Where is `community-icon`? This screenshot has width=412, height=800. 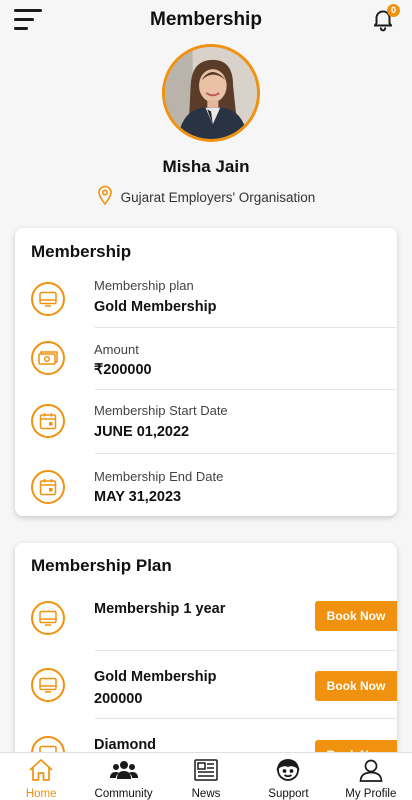 community-icon is located at coordinates (123, 770).